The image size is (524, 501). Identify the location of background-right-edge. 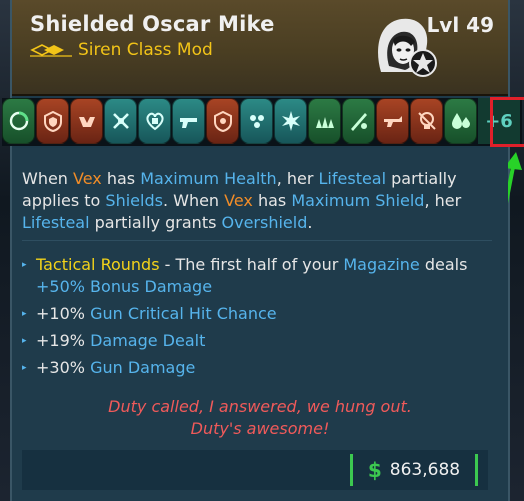
(517, 250).